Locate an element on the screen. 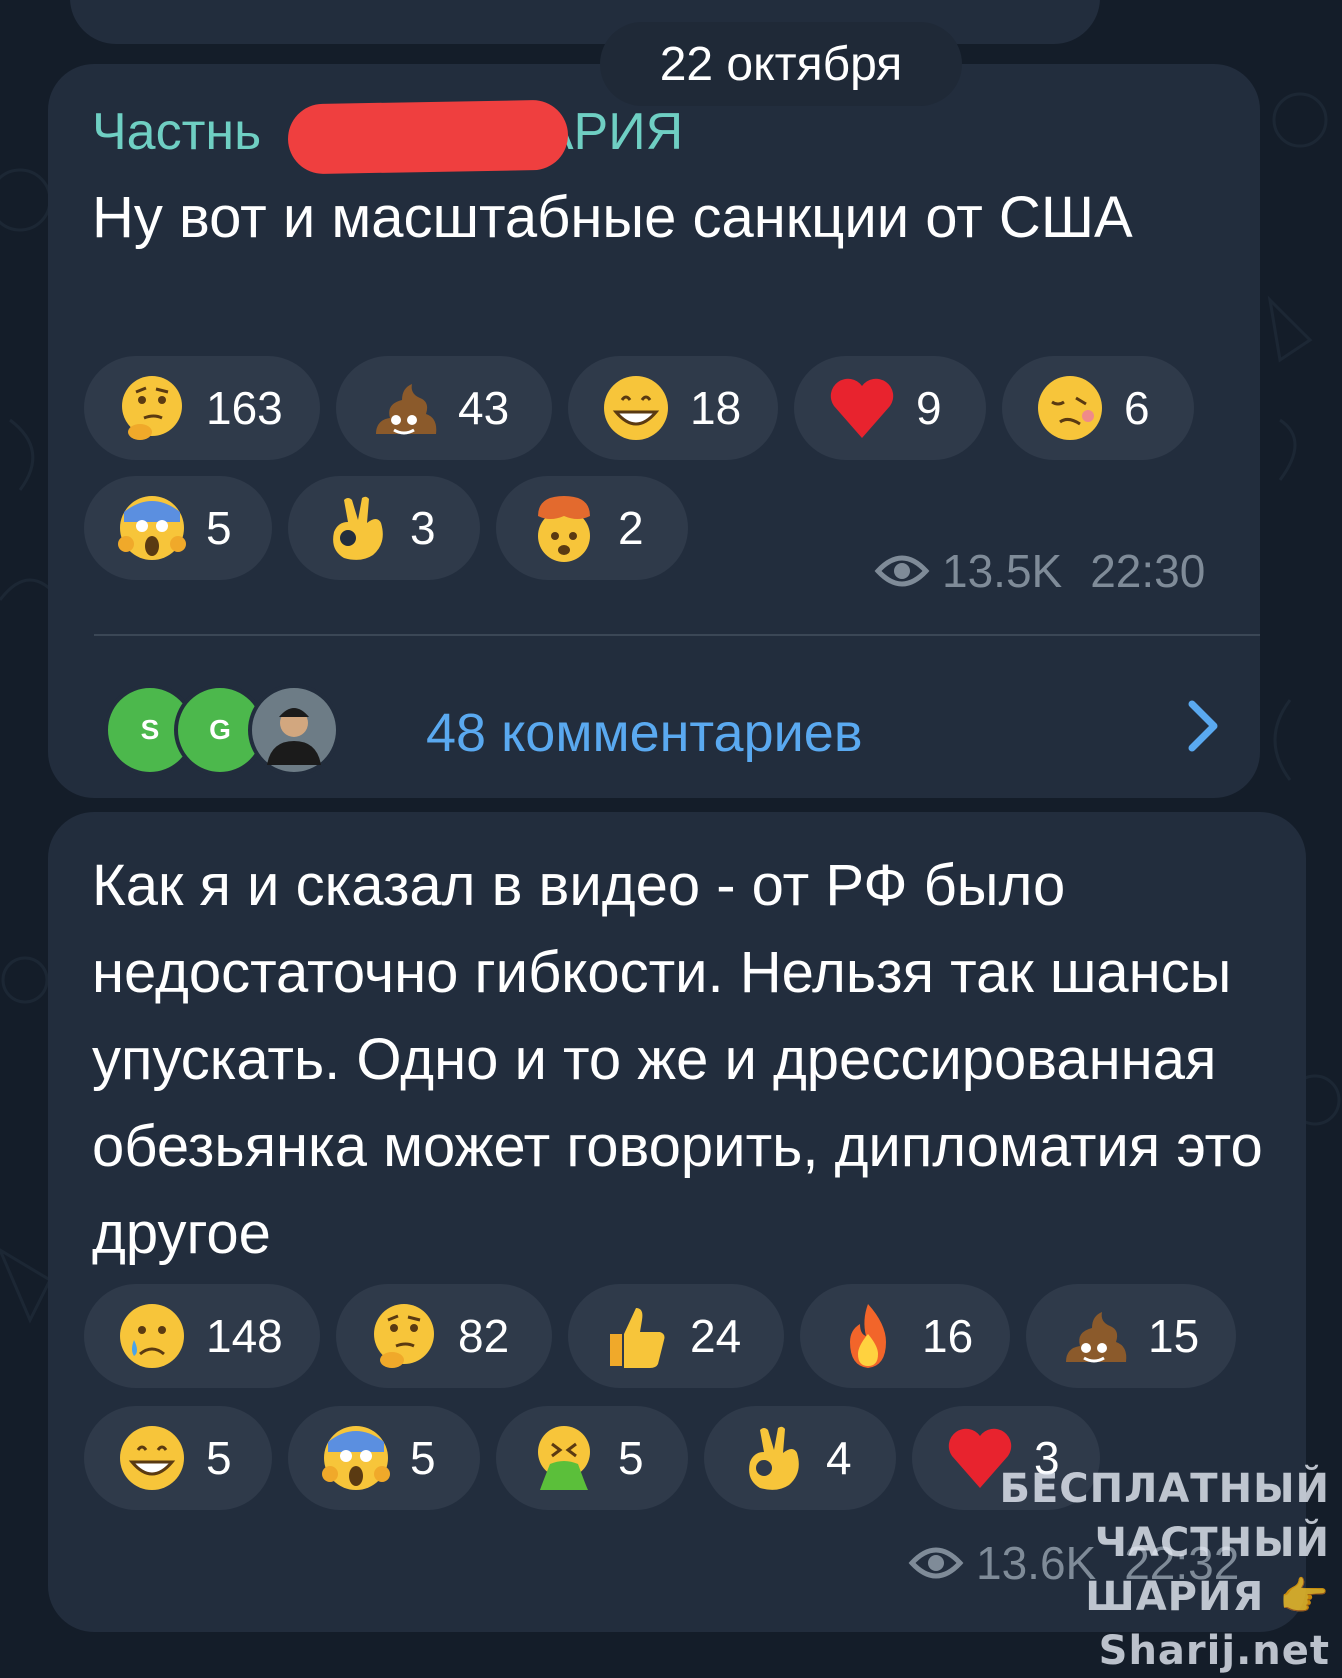  reaction-heart: 9 is located at coordinates (890, 408).